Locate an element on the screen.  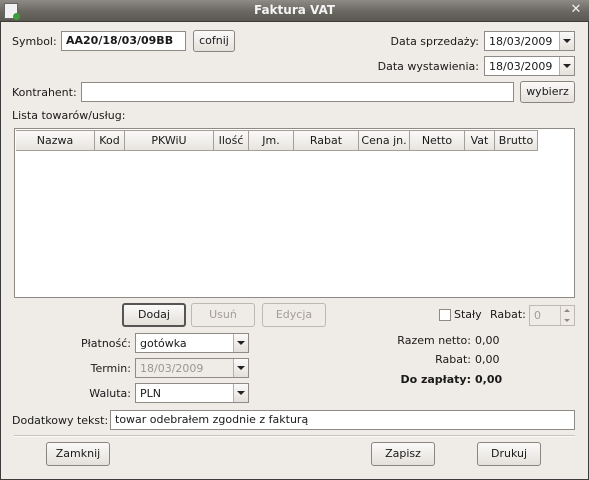
add-item-button: Dodaj is located at coordinates (154, 315).